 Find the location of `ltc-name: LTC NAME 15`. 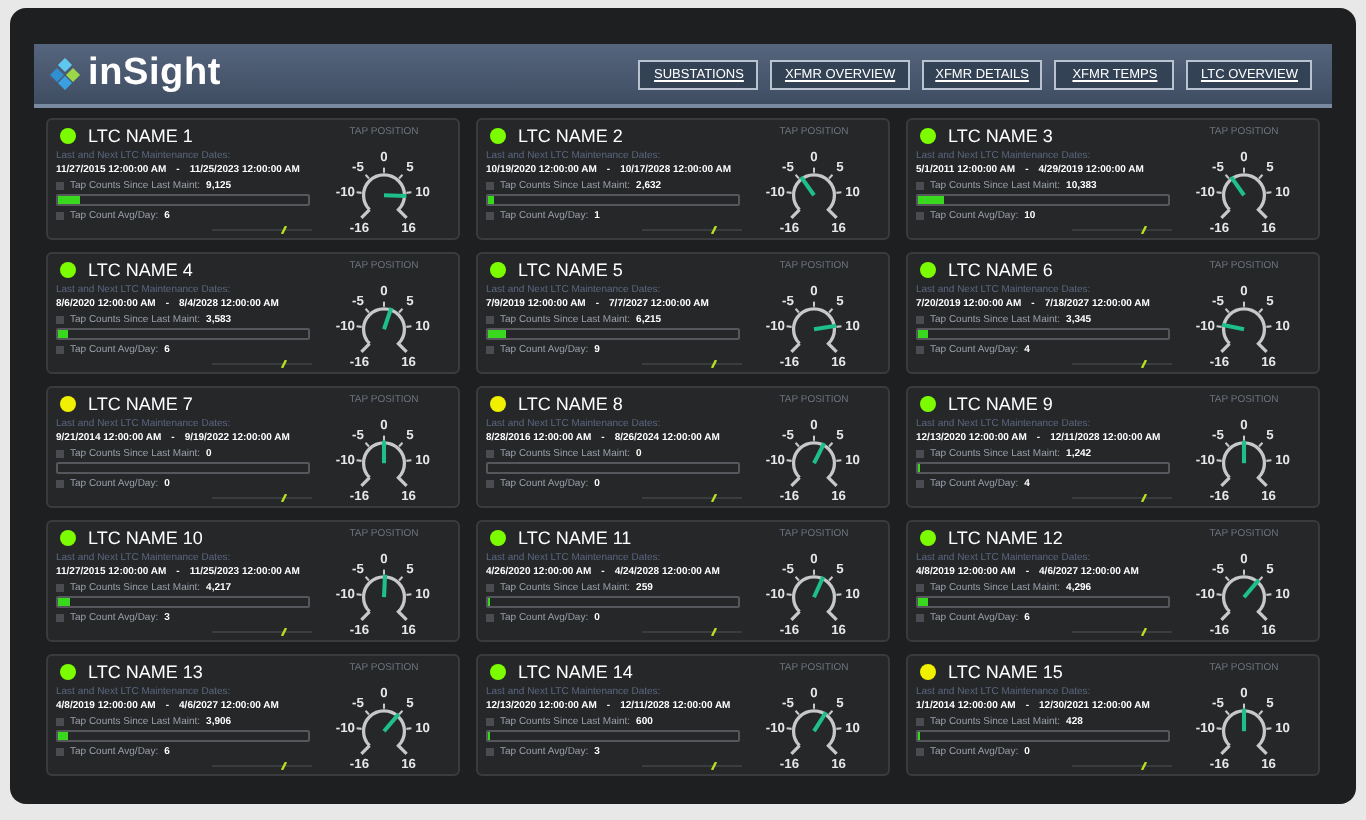

ltc-name: LTC NAME 15 is located at coordinates (1005, 672).